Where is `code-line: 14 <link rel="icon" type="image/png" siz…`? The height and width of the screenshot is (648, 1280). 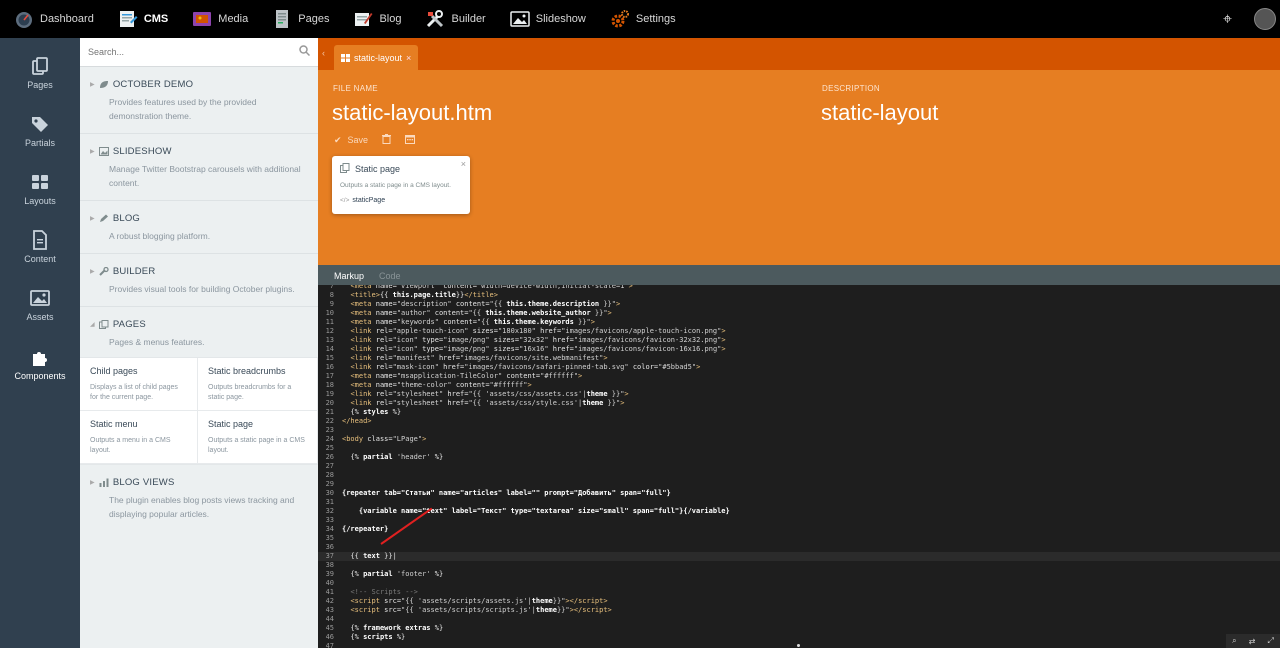
code-line: 14 <link rel="icon" type="image/png" siz… is located at coordinates (525, 349).